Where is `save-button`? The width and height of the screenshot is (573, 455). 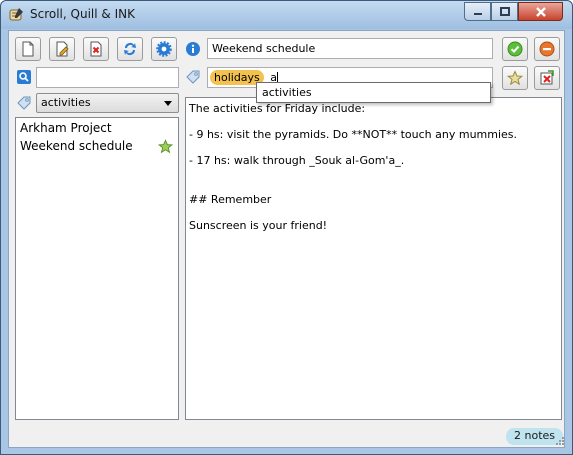 save-button is located at coordinates (515, 49).